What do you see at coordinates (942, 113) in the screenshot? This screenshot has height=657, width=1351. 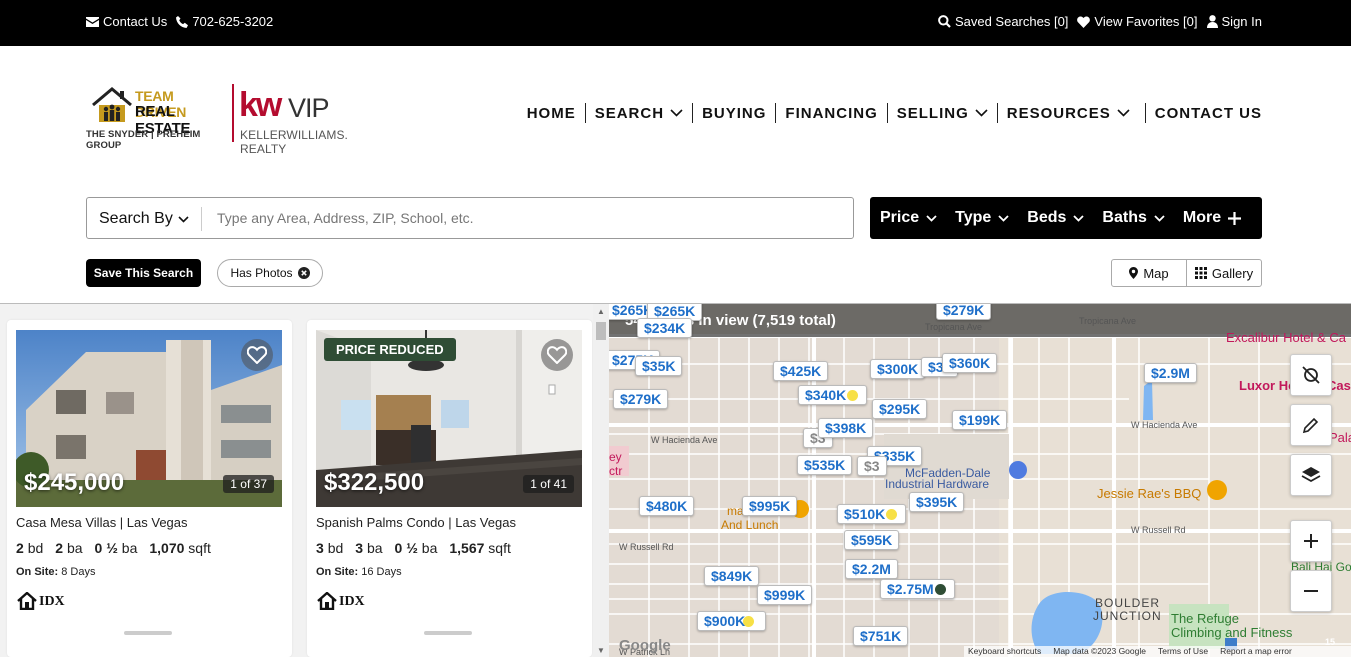 I see `nav-selling: SELLING` at bounding box center [942, 113].